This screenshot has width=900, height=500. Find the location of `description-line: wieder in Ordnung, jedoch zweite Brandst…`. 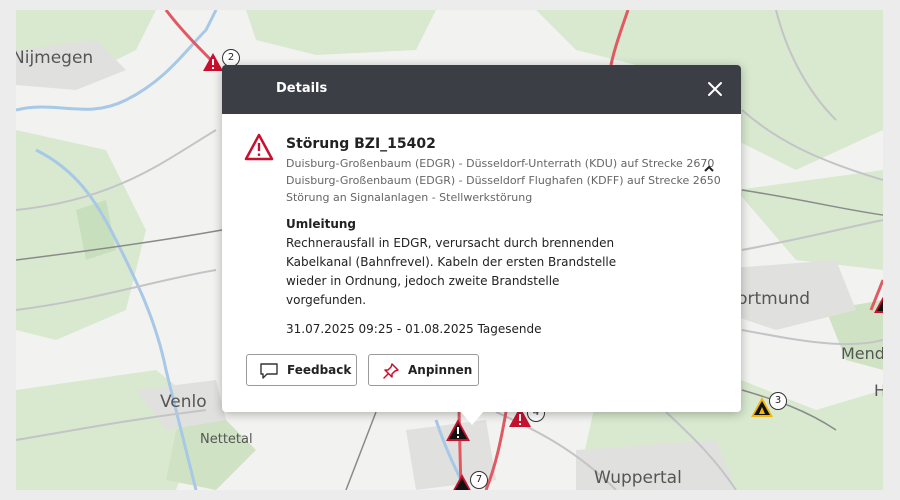

description-line: wieder in Ordnung, jedoch zweite Brandst… is located at coordinates (423, 281).